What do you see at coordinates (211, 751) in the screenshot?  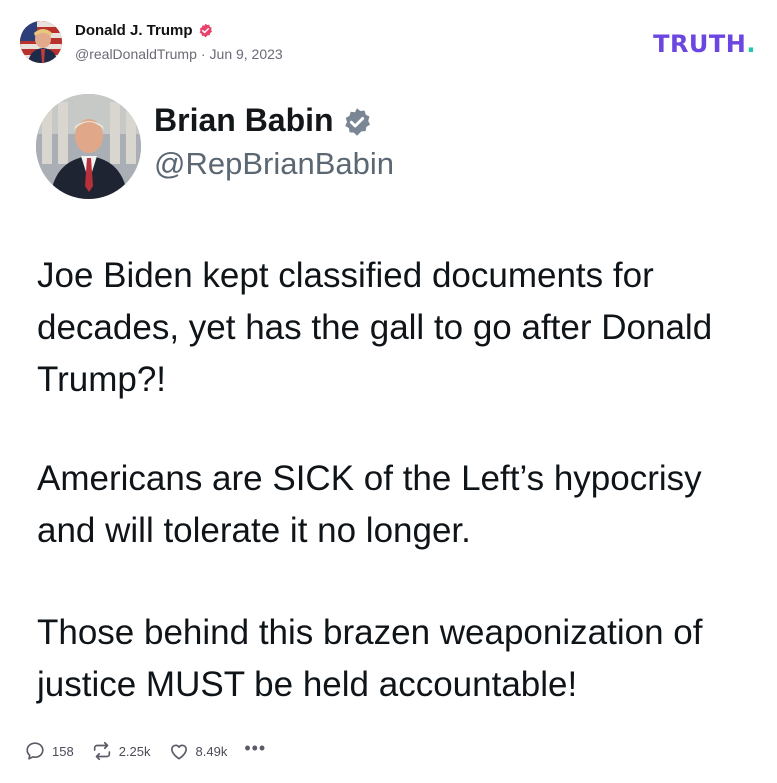 I see `like-count: 8.49k` at bounding box center [211, 751].